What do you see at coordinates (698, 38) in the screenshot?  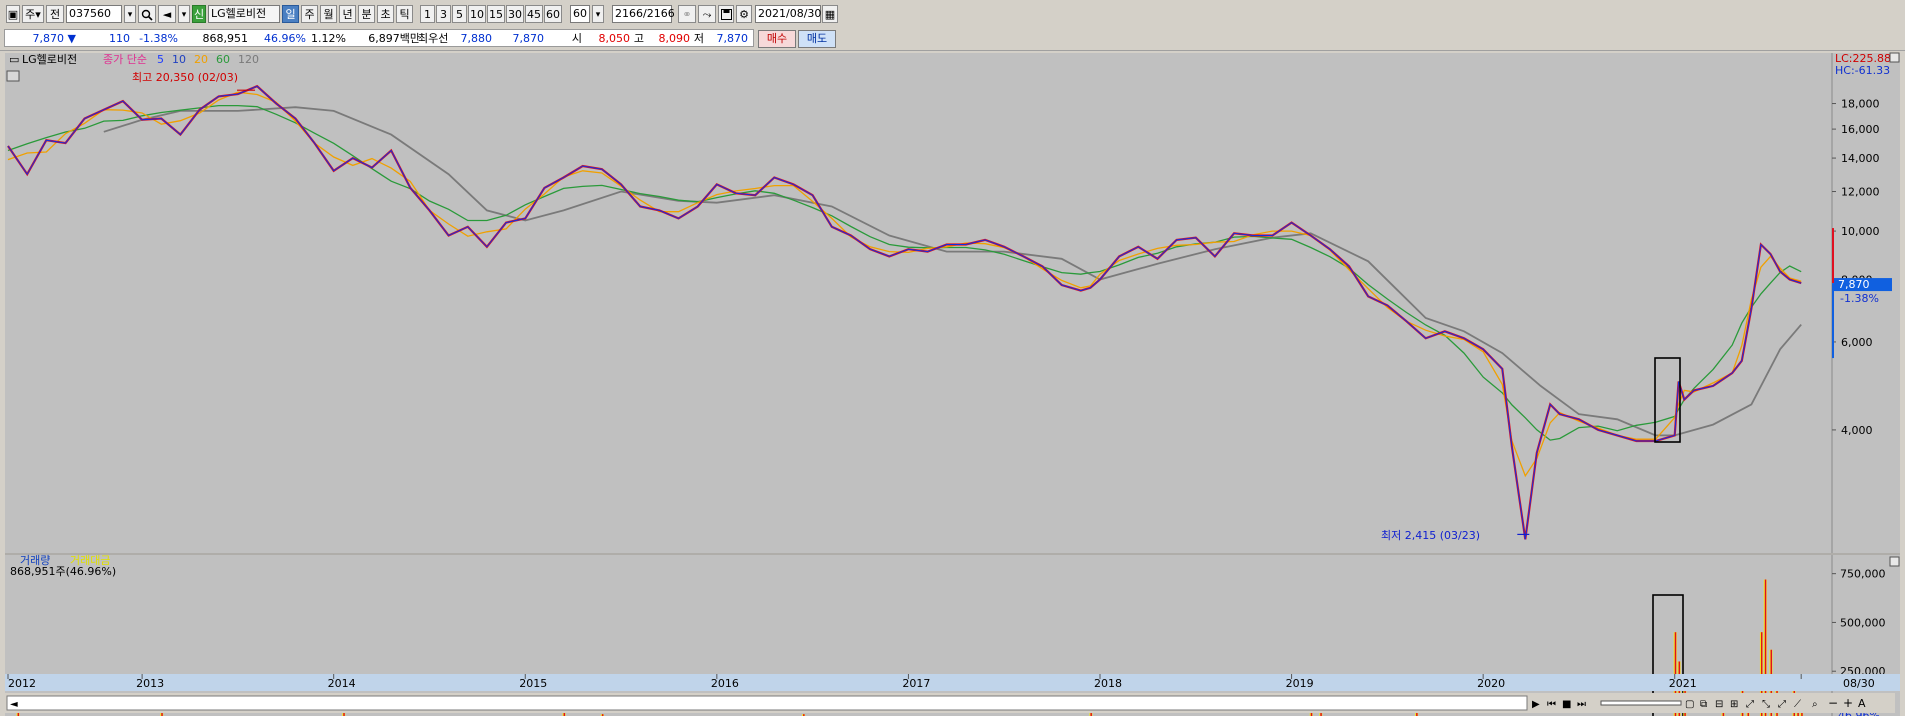 I see `quote-low-label: 저` at bounding box center [698, 38].